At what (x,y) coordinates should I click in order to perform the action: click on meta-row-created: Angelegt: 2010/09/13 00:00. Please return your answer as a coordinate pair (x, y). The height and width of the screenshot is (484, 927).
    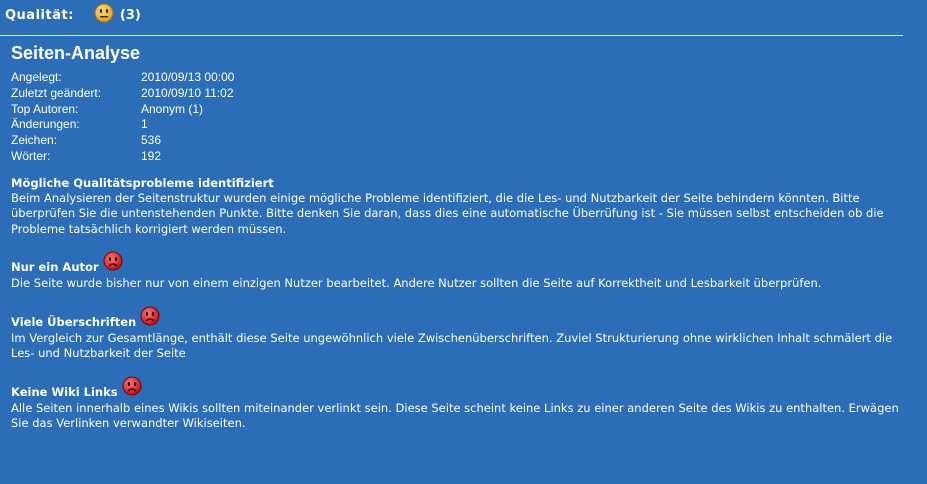
    Looking at the image, I should click on (461, 78).